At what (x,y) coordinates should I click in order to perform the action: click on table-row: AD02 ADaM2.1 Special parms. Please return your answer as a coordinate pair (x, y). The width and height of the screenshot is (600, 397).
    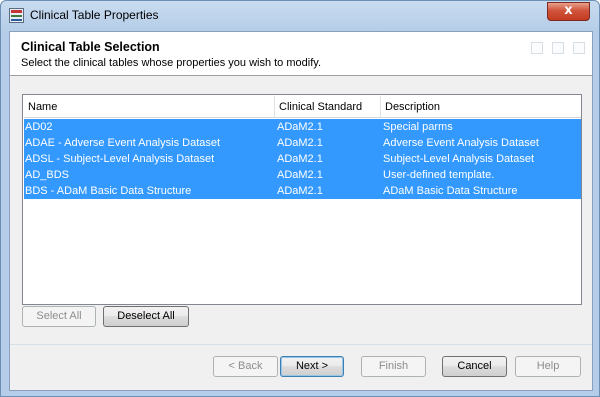
    Looking at the image, I should click on (302, 127).